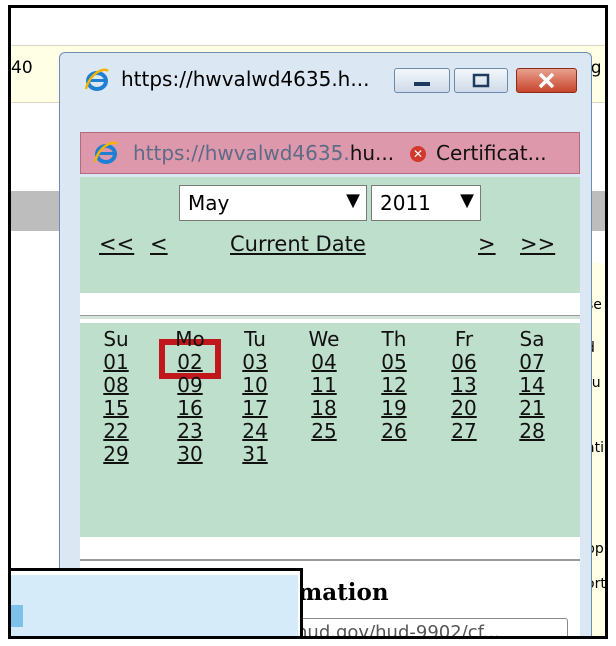 The width and height of the screenshot is (616, 646). What do you see at coordinates (394, 362) in the screenshot?
I see `calendar-day: 05` at bounding box center [394, 362].